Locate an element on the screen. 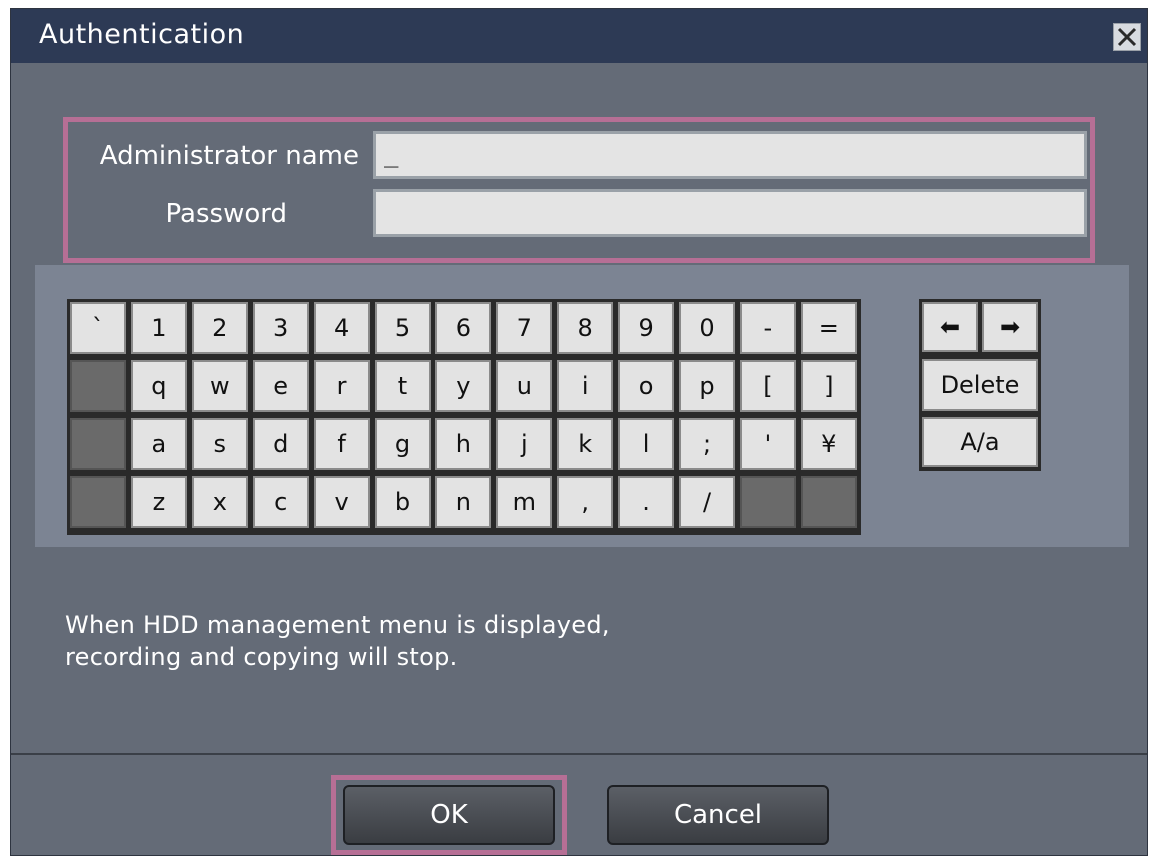 This screenshot has height=858, width=1150. key-button: f is located at coordinates (341, 444).